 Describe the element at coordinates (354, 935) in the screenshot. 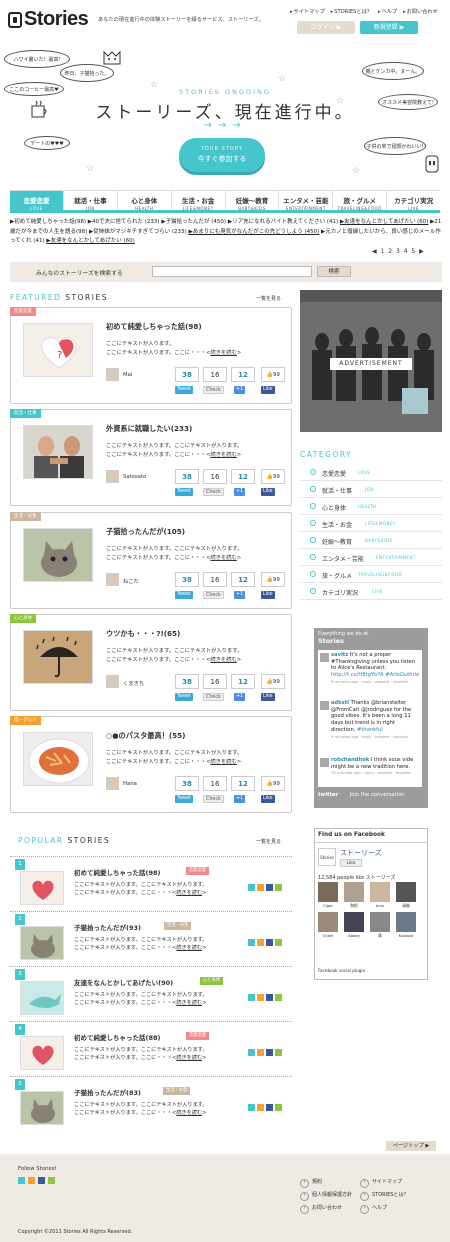

I see `friend-name: Abbey` at that location.